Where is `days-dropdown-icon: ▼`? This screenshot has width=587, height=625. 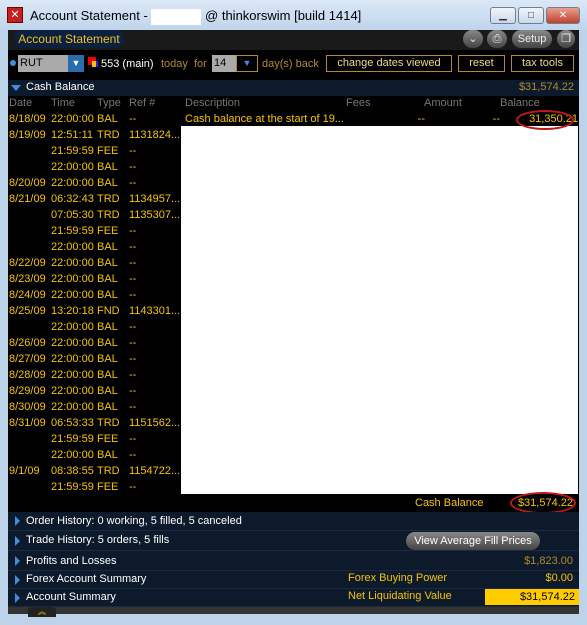
days-dropdown-icon: ▼ is located at coordinates (247, 63).